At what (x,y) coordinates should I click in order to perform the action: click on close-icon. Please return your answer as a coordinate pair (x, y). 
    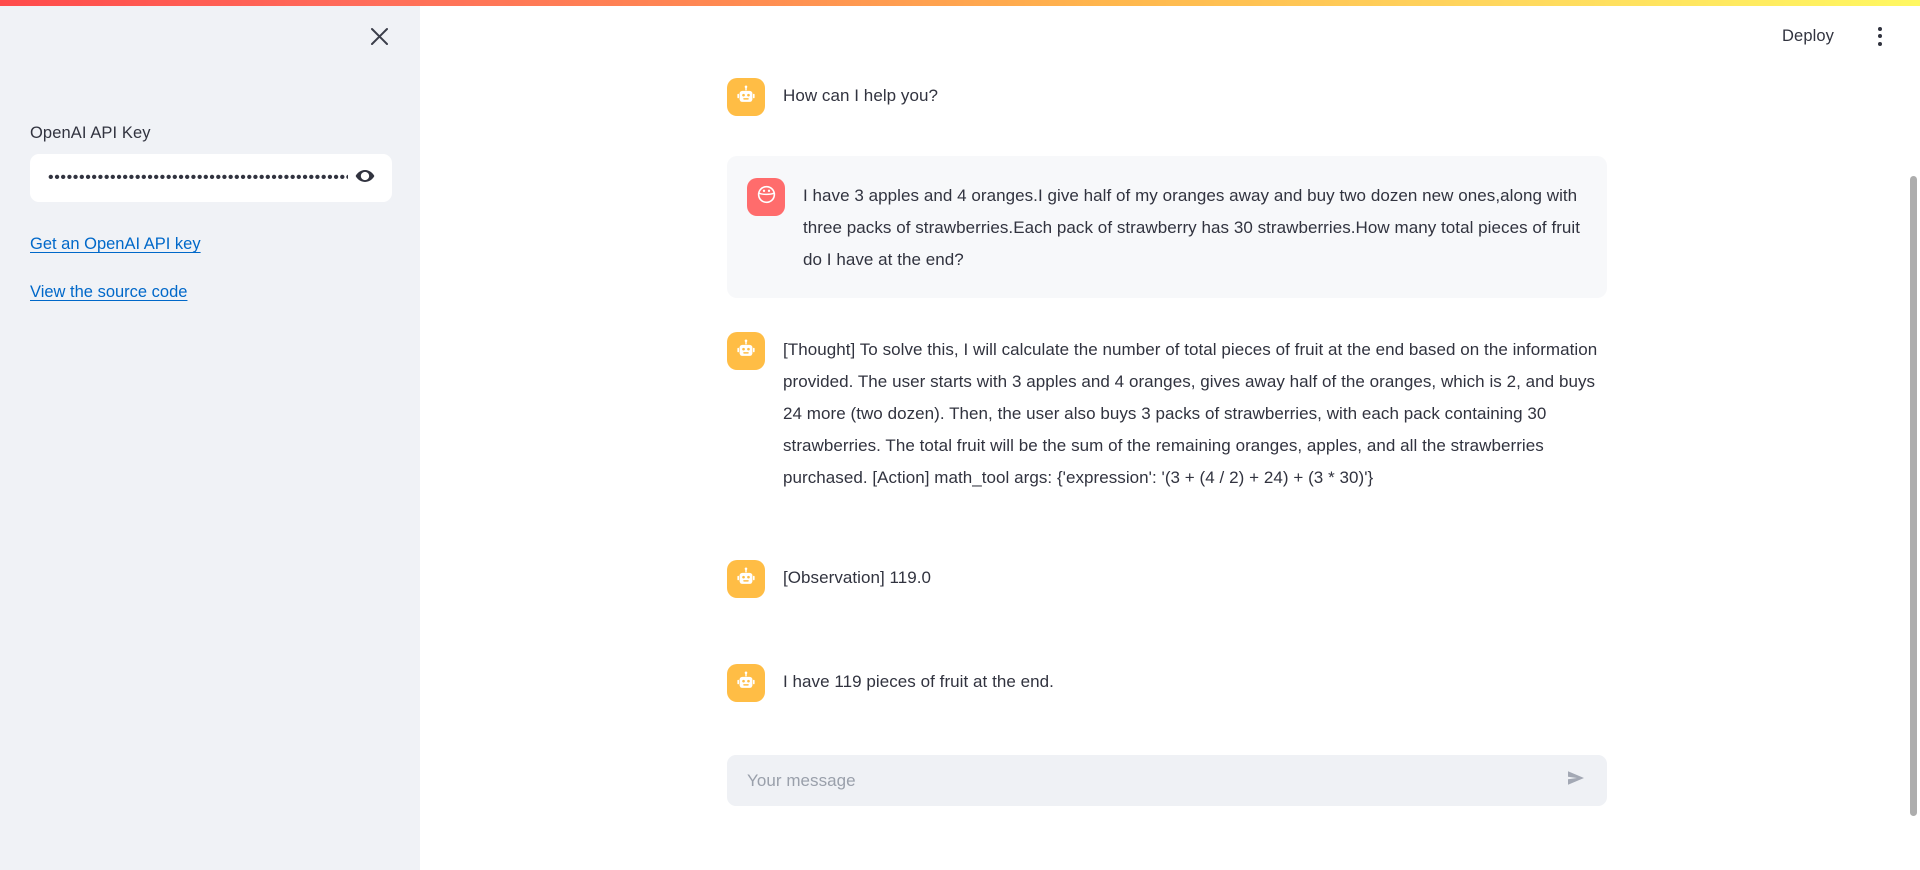
    Looking at the image, I should click on (379, 36).